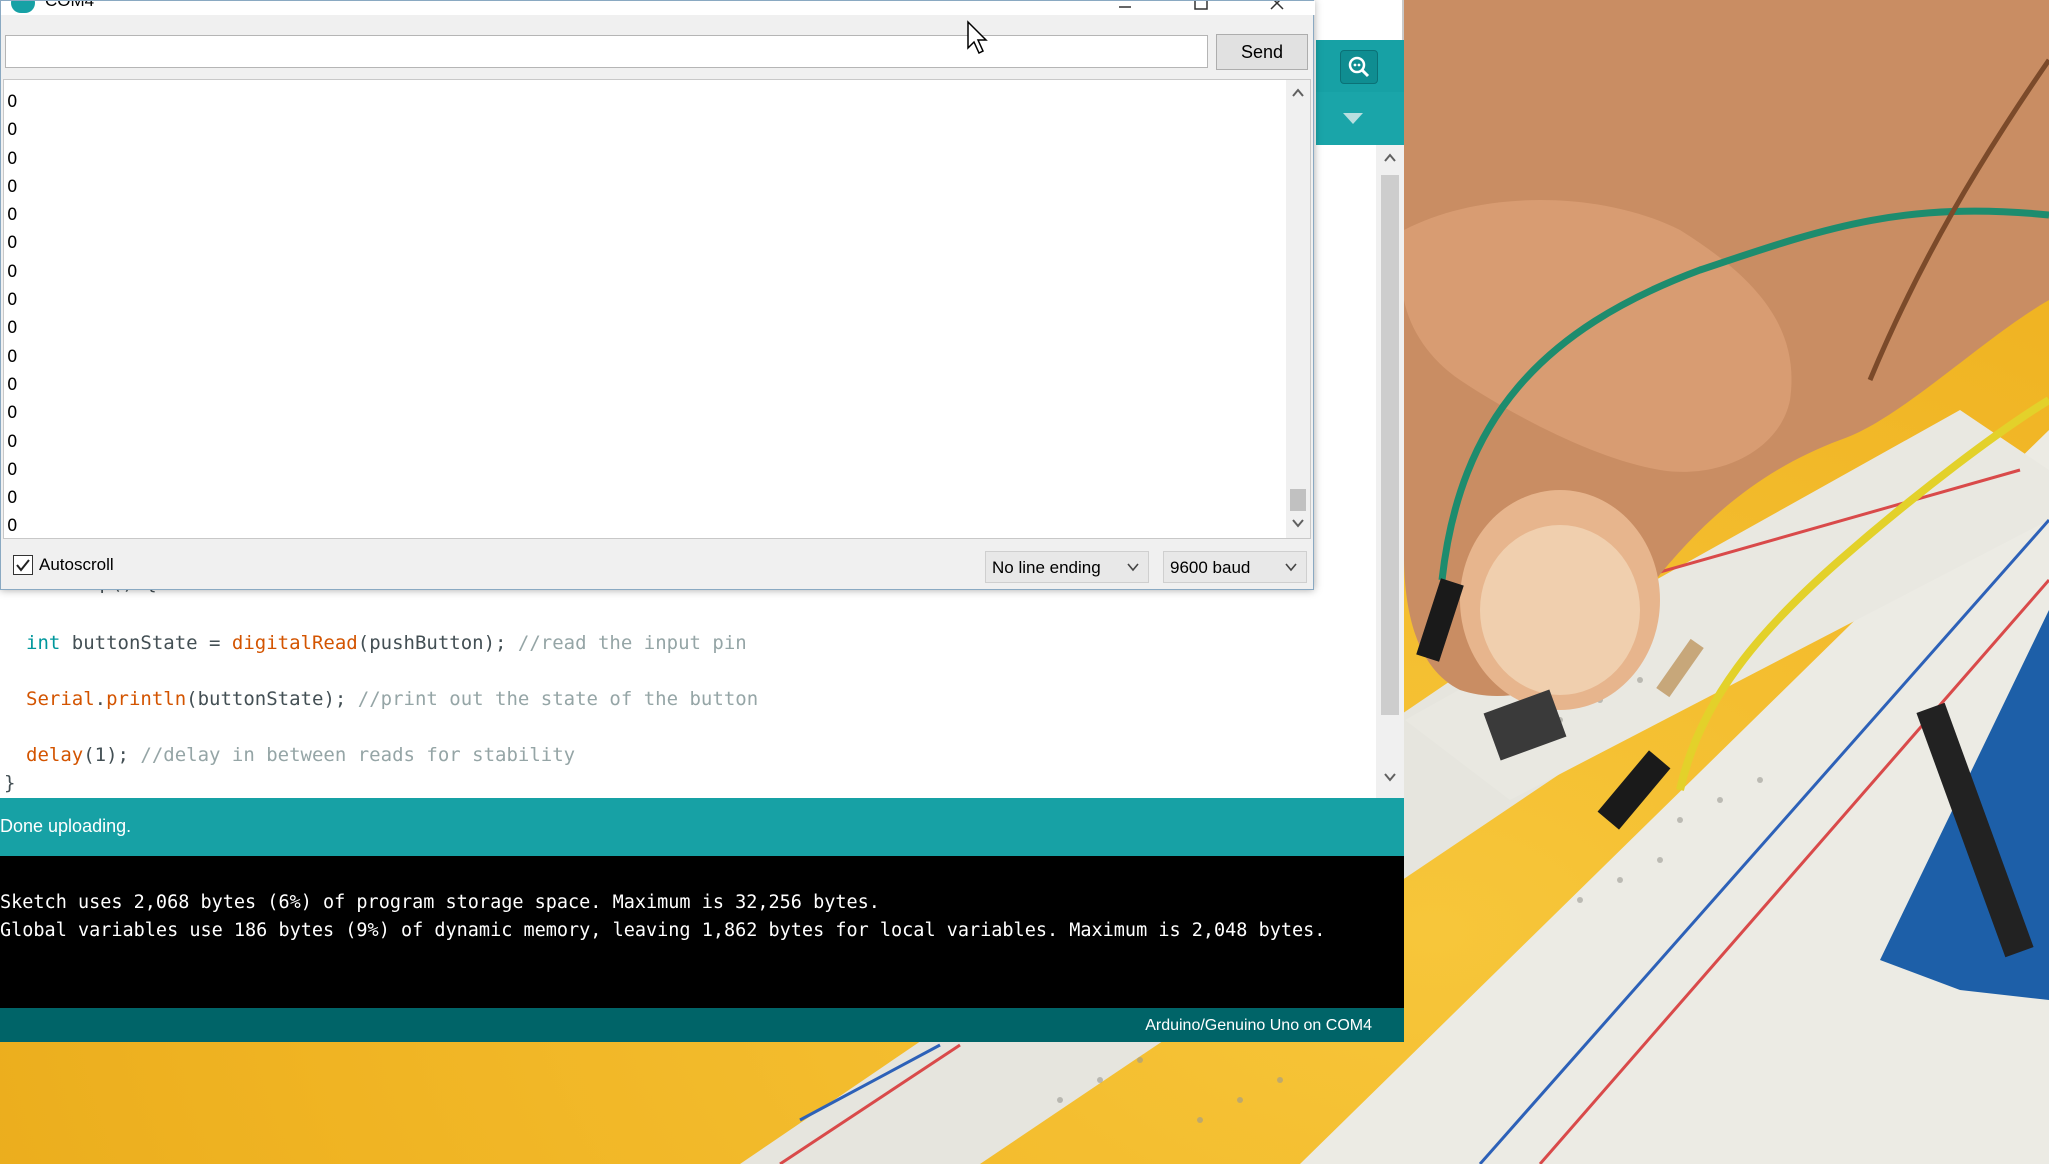 The image size is (2049, 1164). I want to click on editor-scrollbar, so click(1390, 471).